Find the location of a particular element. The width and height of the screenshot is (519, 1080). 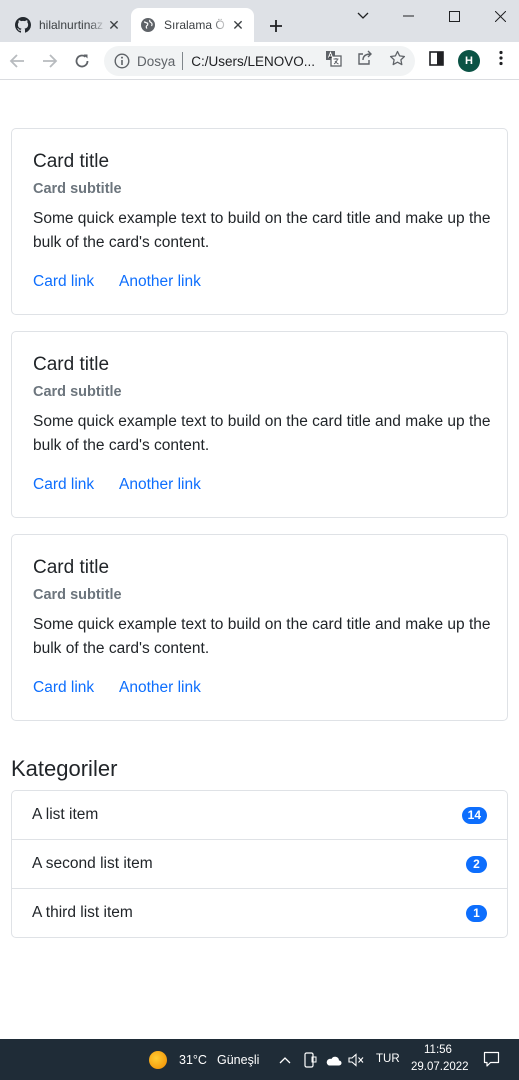

chevron-up-icon is located at coordinates (285, 1060).